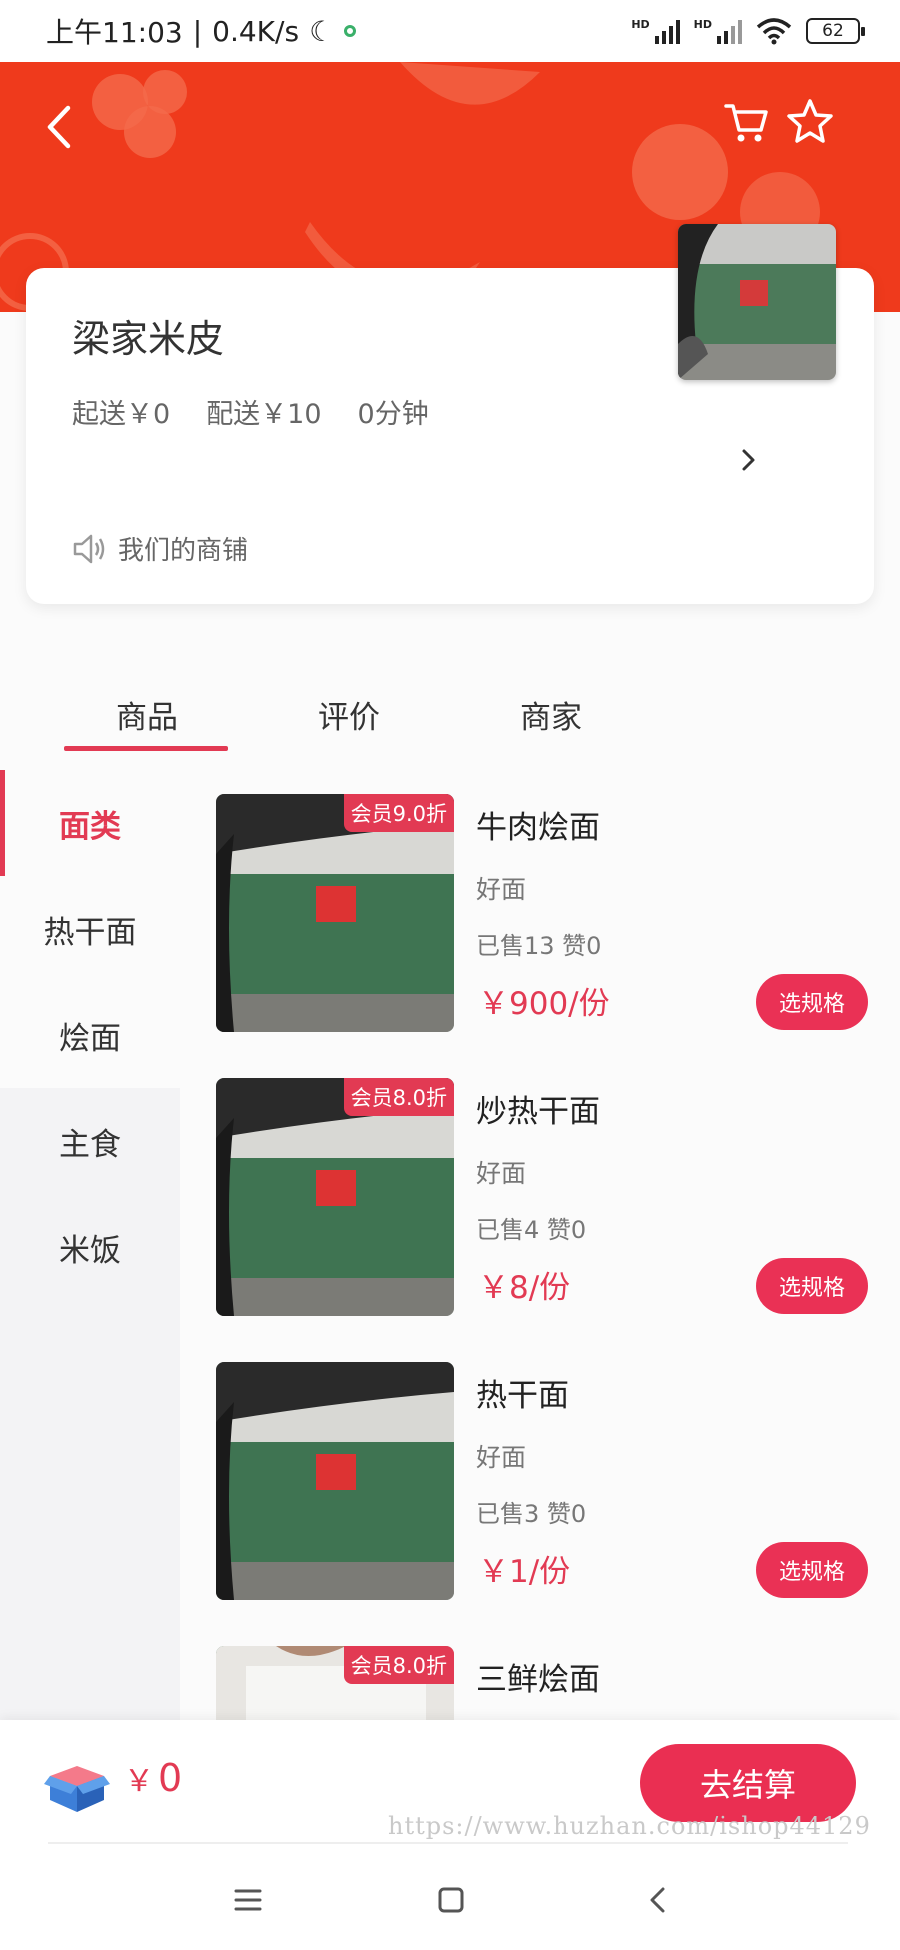 This screenshot has width=900, height=1950. What do you see at coordinates (551, 714) in the screenshot?
I see `tab-merchant: 商家` at bounding box center [551, 714].